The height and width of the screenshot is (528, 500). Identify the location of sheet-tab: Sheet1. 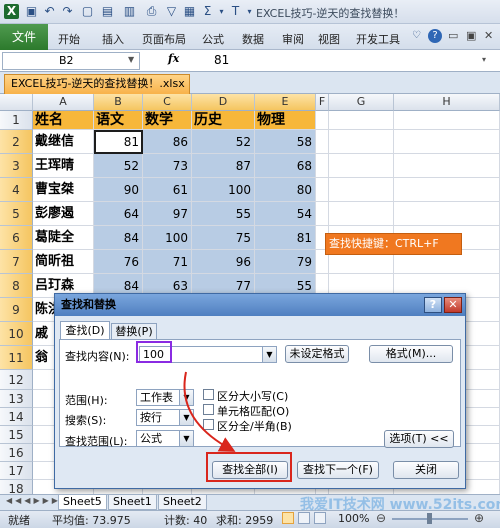
(132, 502).